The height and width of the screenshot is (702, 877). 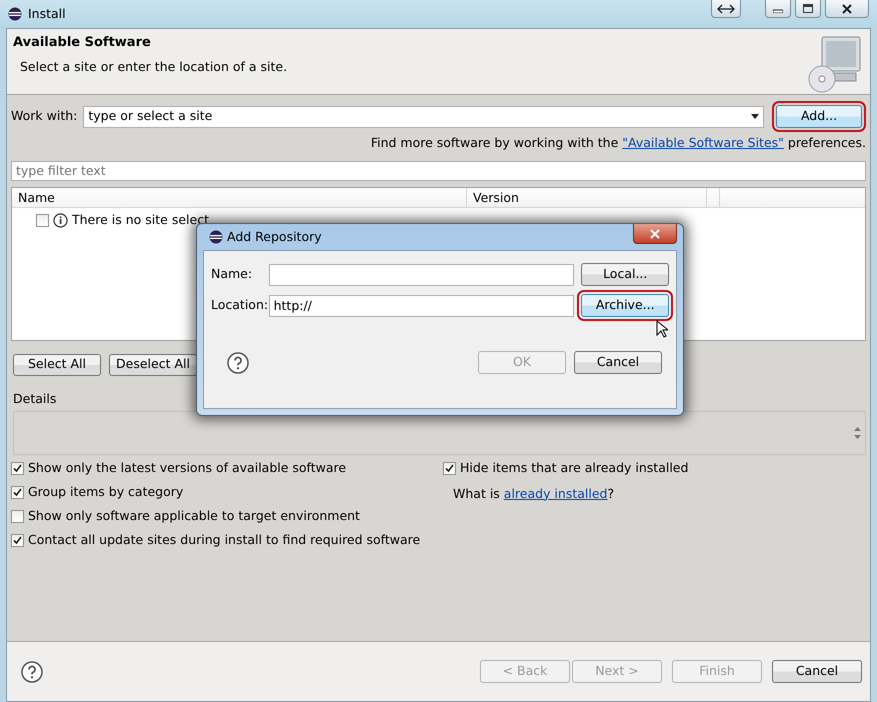 What do you see at coordinates (618, 362) in the screenshot?
I see `dialog-button: Cancel` at bounding box center [618, 362].